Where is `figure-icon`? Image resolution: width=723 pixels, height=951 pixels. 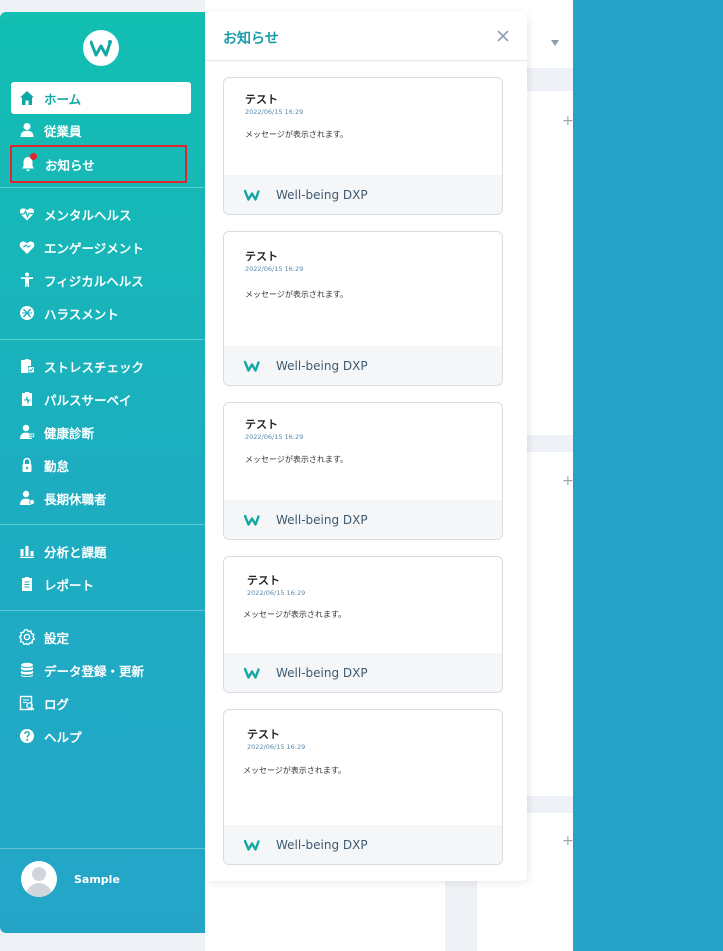 figure-icon is located at coordinates (27, 280).